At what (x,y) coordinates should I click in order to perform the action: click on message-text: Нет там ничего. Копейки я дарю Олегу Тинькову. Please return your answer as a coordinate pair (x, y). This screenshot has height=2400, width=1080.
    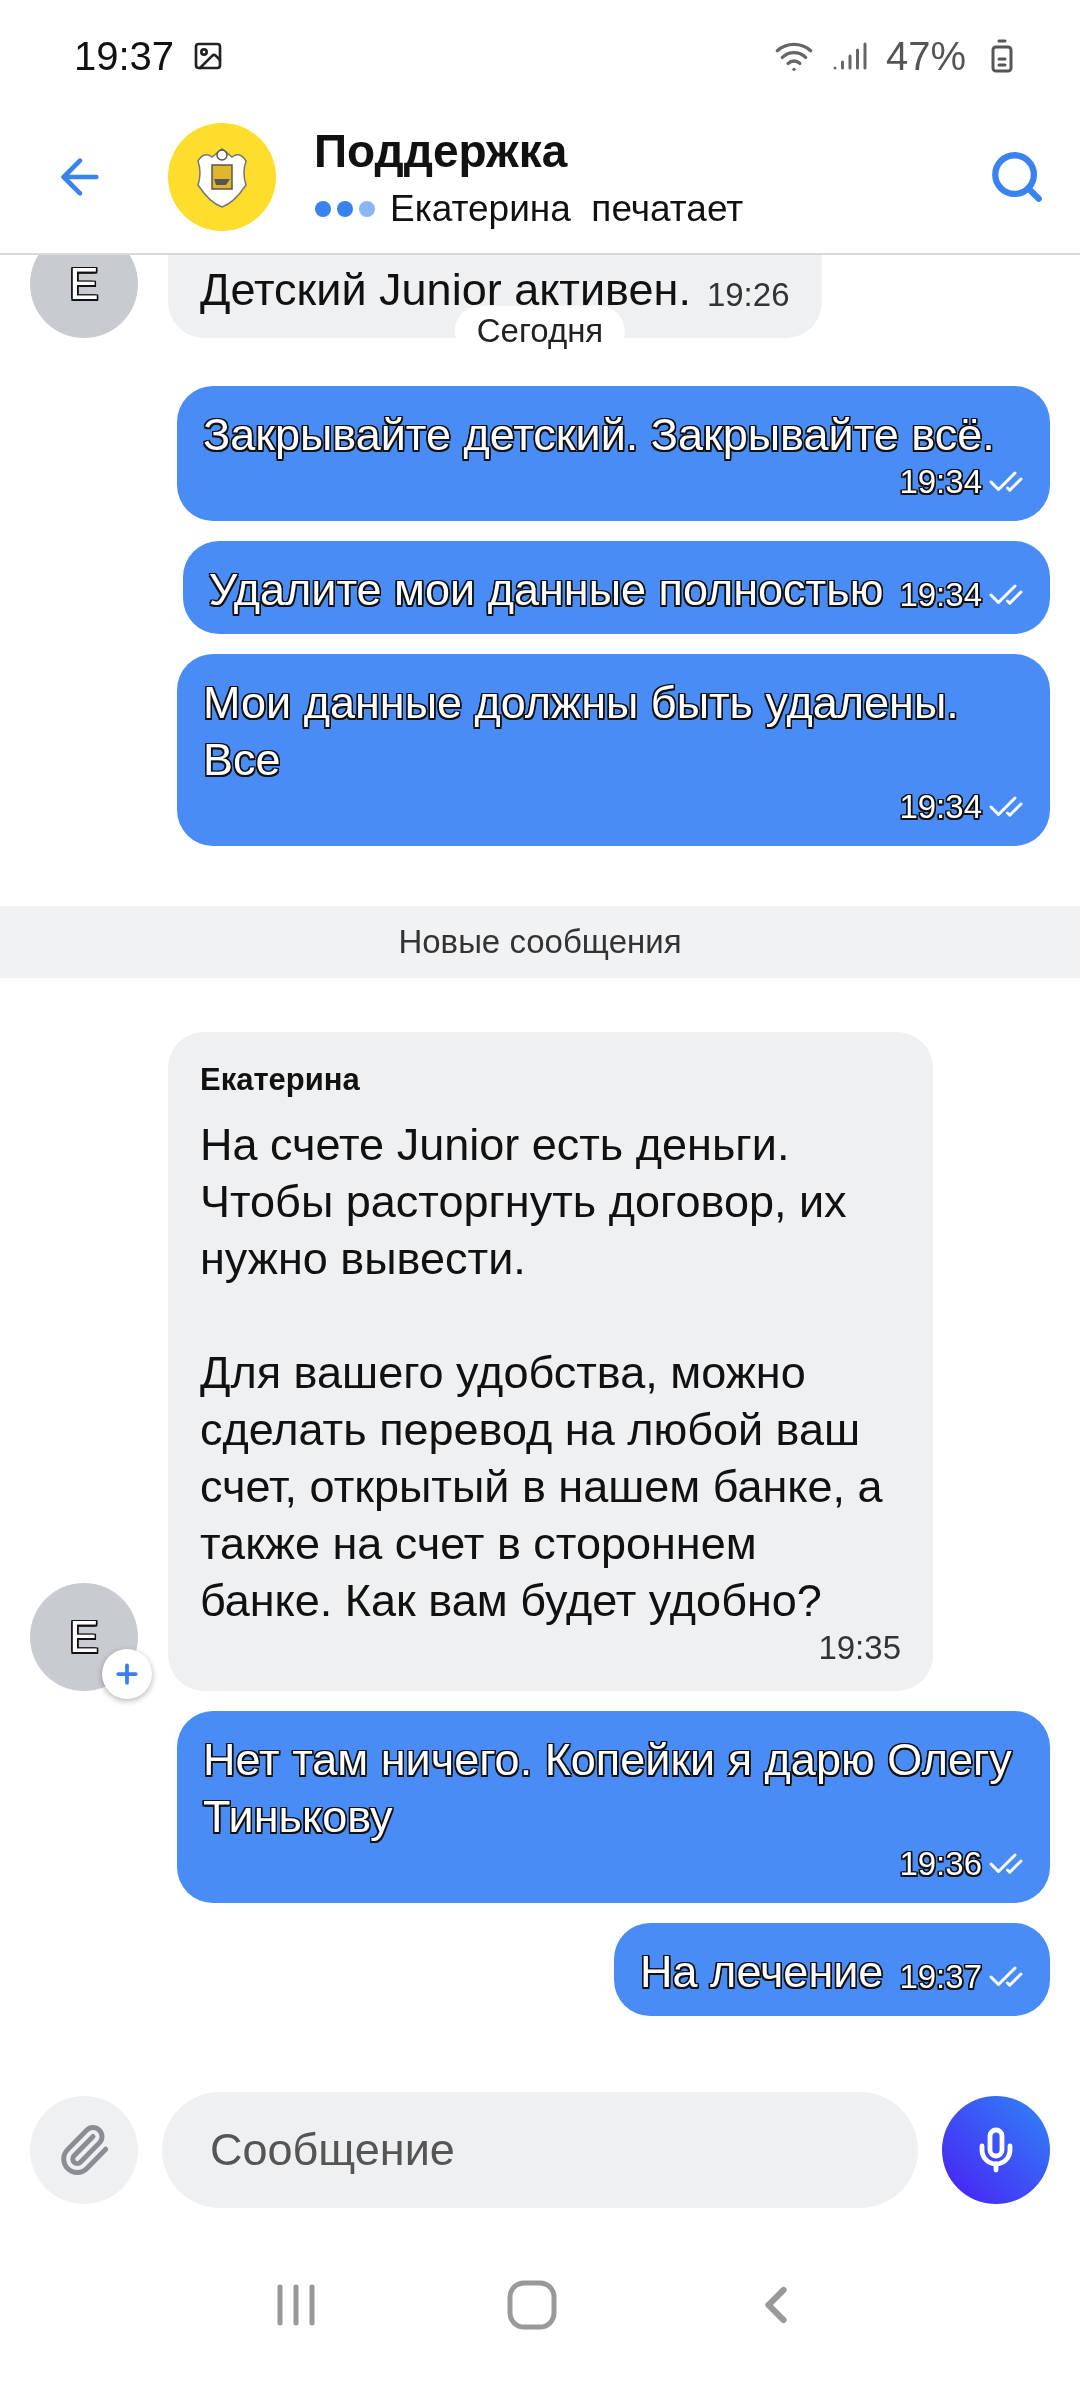
    Looking at the image, I should click on (608, 1788).